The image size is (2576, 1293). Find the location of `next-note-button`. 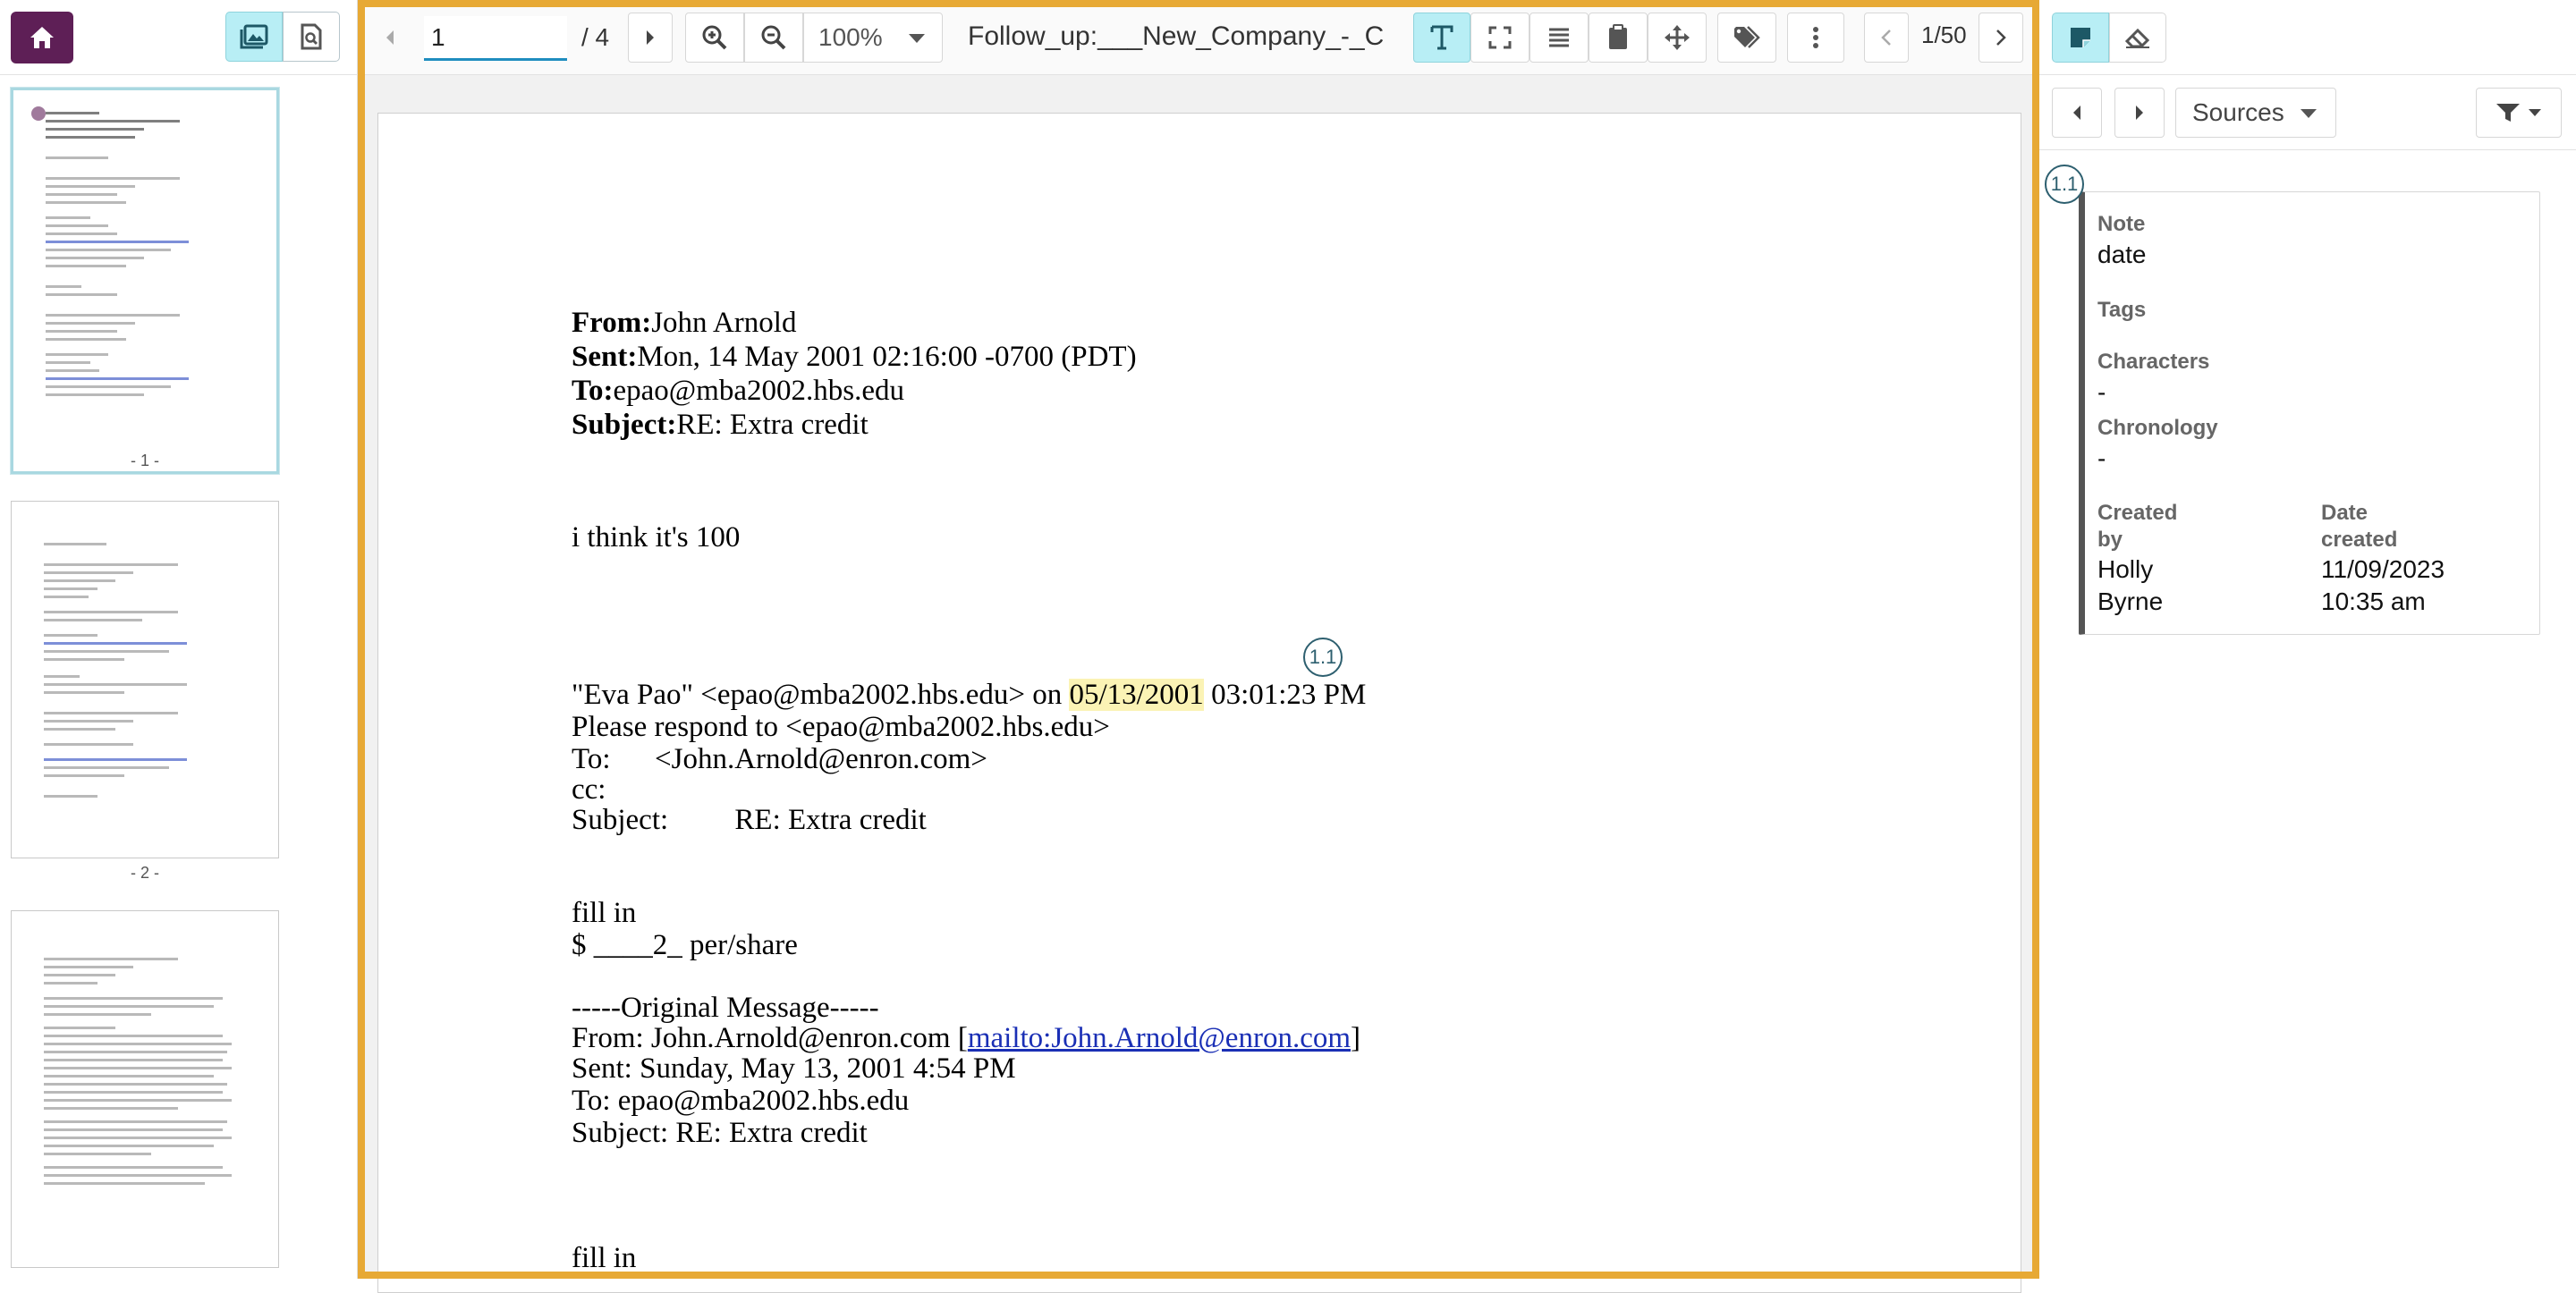

next-note-button is located at coordinates (2139, 113).